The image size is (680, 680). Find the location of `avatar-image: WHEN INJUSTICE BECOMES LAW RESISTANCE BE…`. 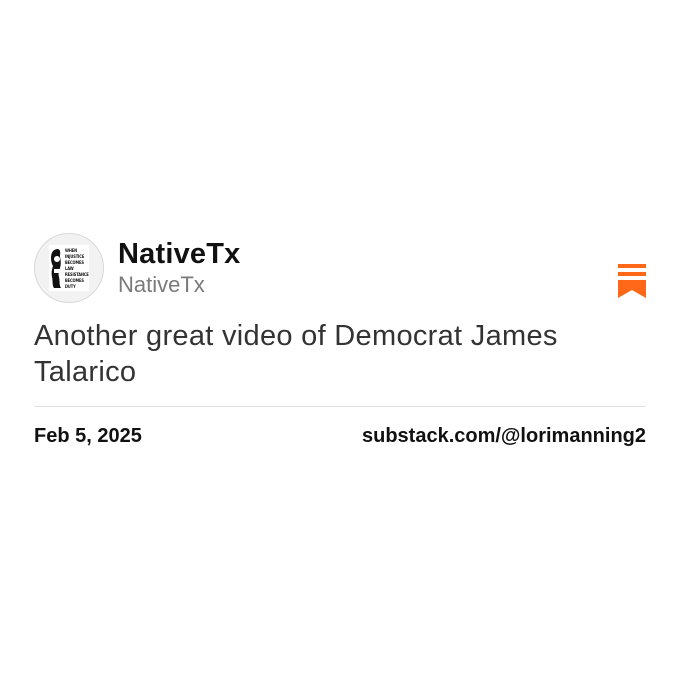

avatar-image: WHEN INJUSTICE BECOMES LAW RESISTANCE BE… is located at coordinates (69, 268).